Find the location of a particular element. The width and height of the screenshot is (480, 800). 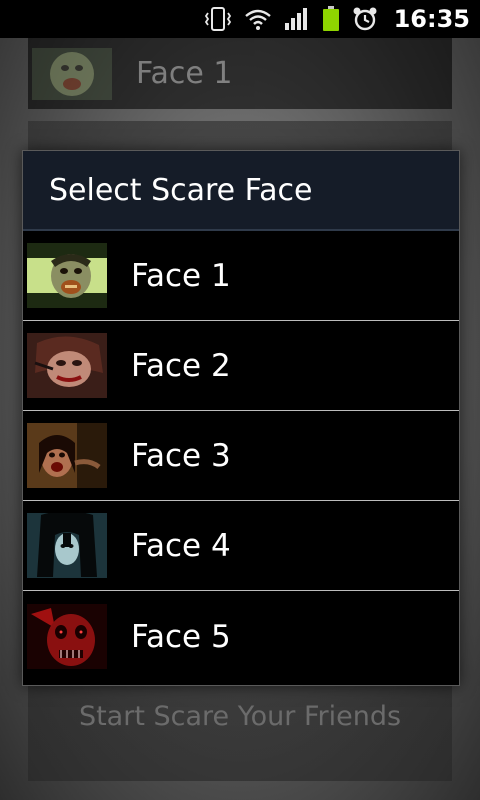

face-5-label: Face 5 is located at coordinates (181, 636).